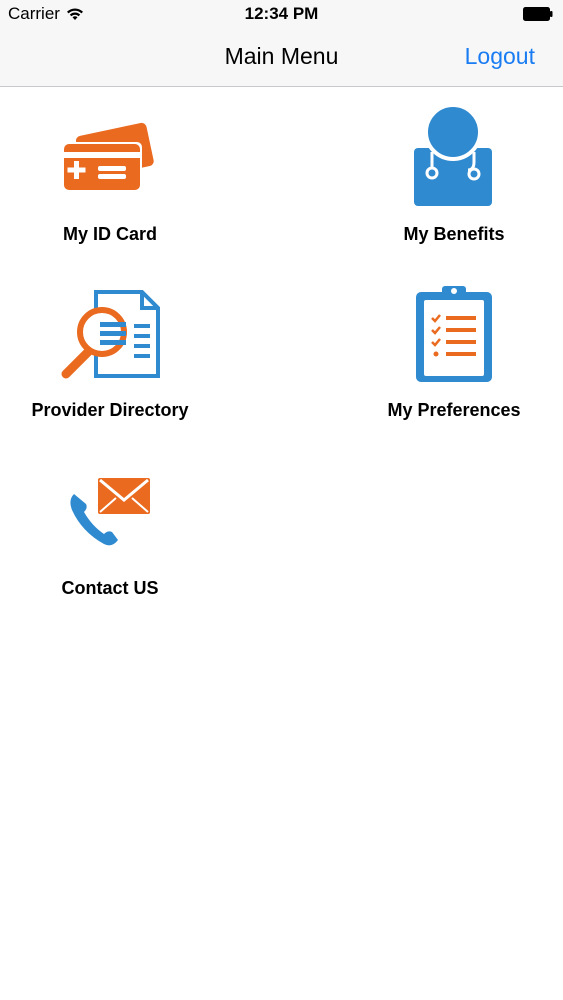 Image resolution: width=563 pixels, height=1000 pixels. I want to click on doctor-icon, so click(453, 155).